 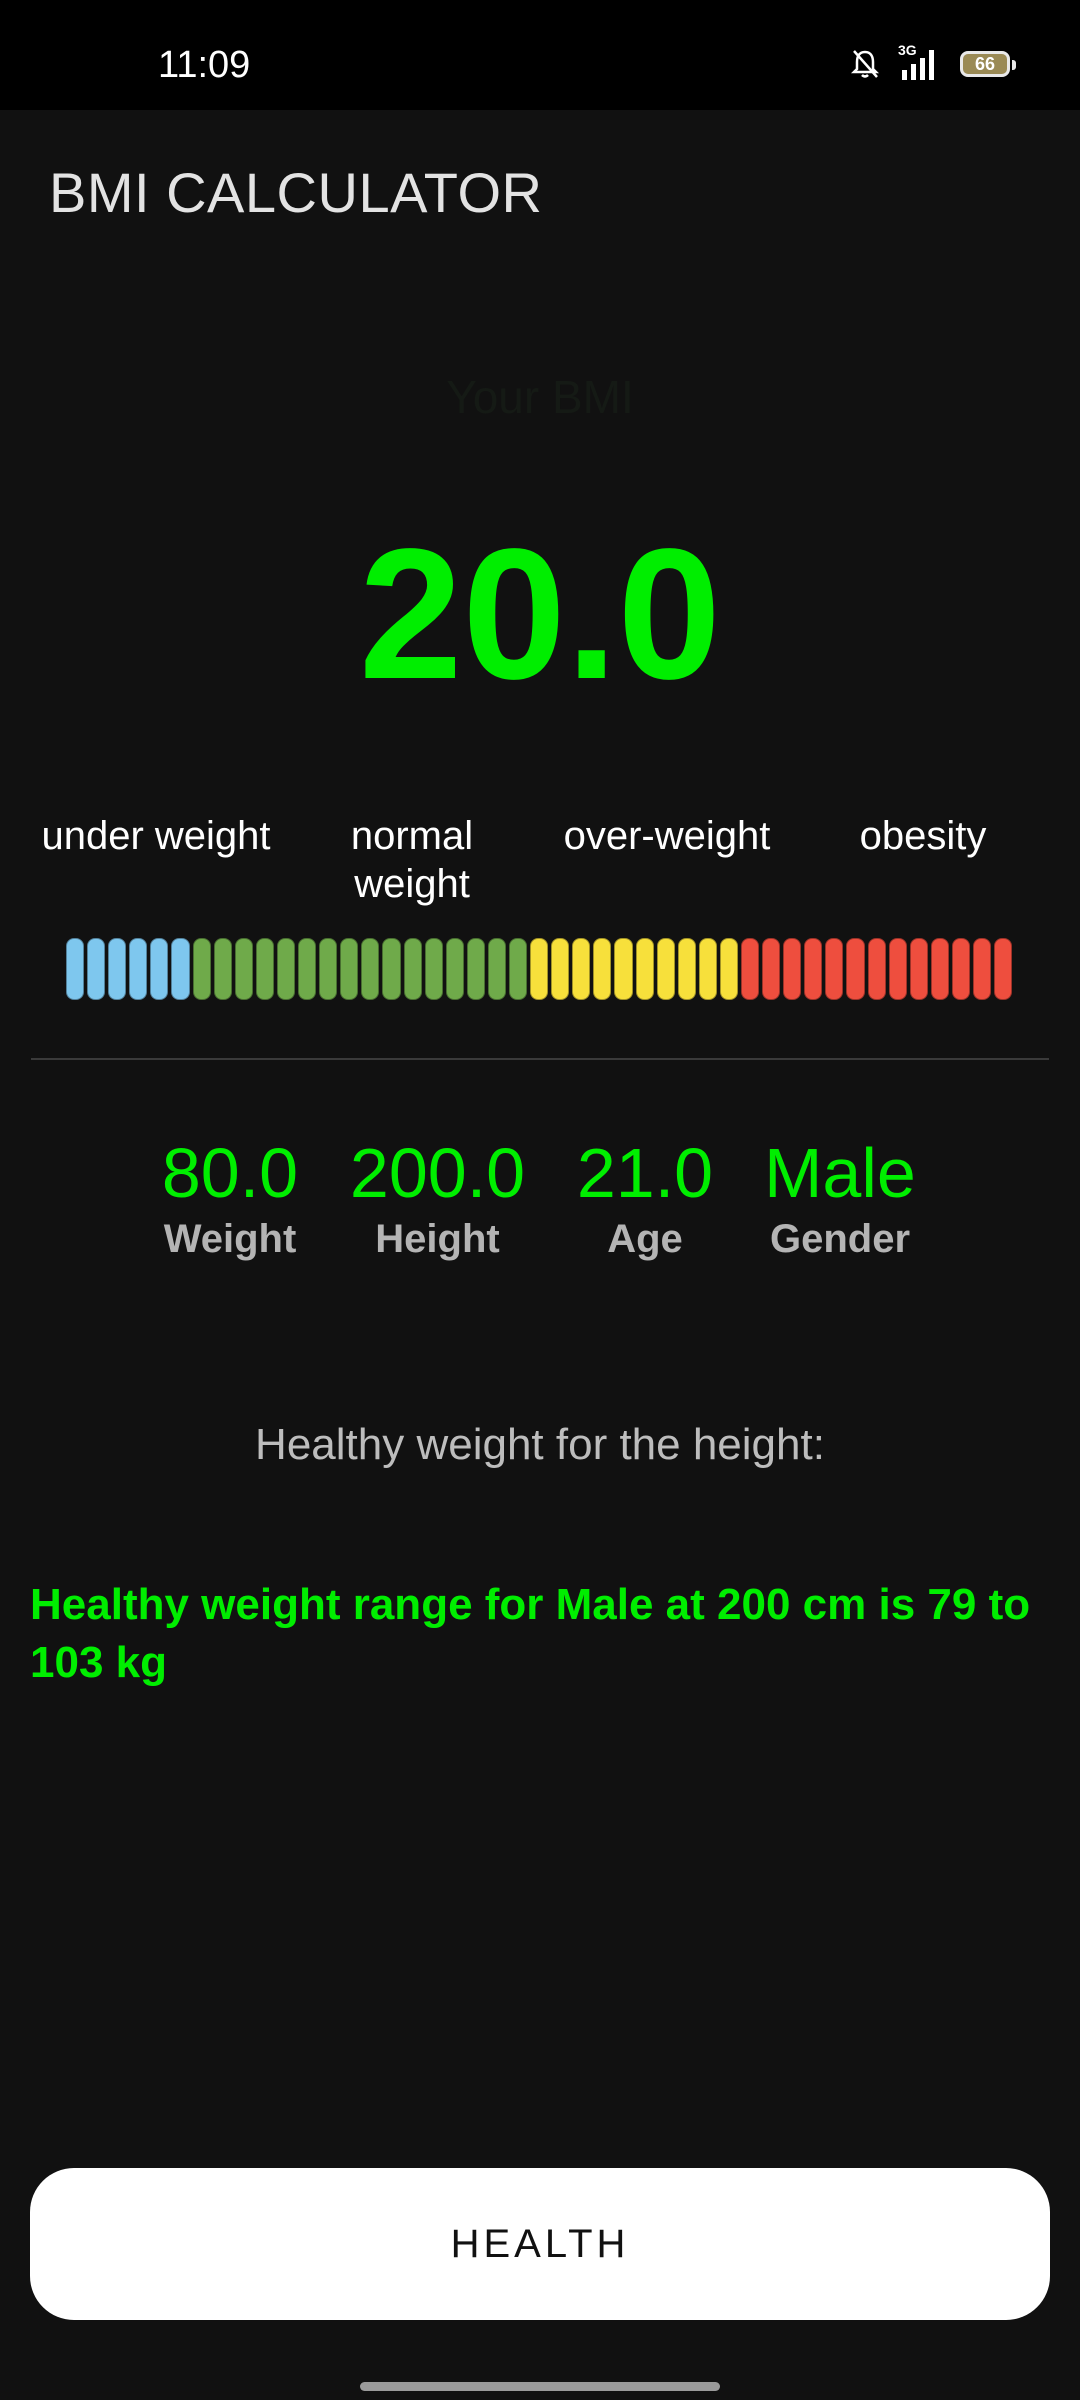 What do you see at coordinates (540, 2244) in the screenshot?
I see `health-button: HEALTH` at bounding box center [540, 2244].